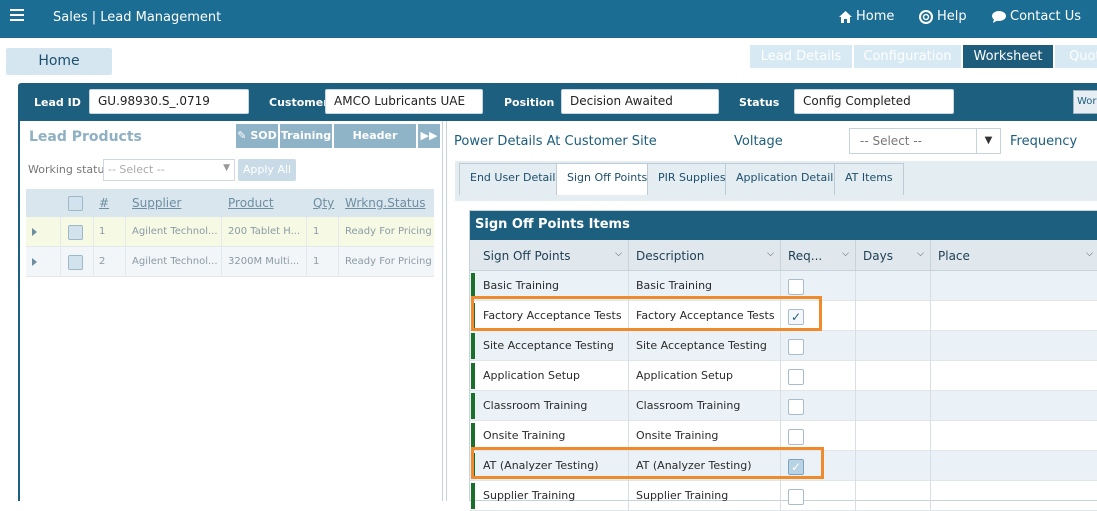 The image size is (1097, 511). I want to click on col-description: Description ⌵, so click(705, 255).